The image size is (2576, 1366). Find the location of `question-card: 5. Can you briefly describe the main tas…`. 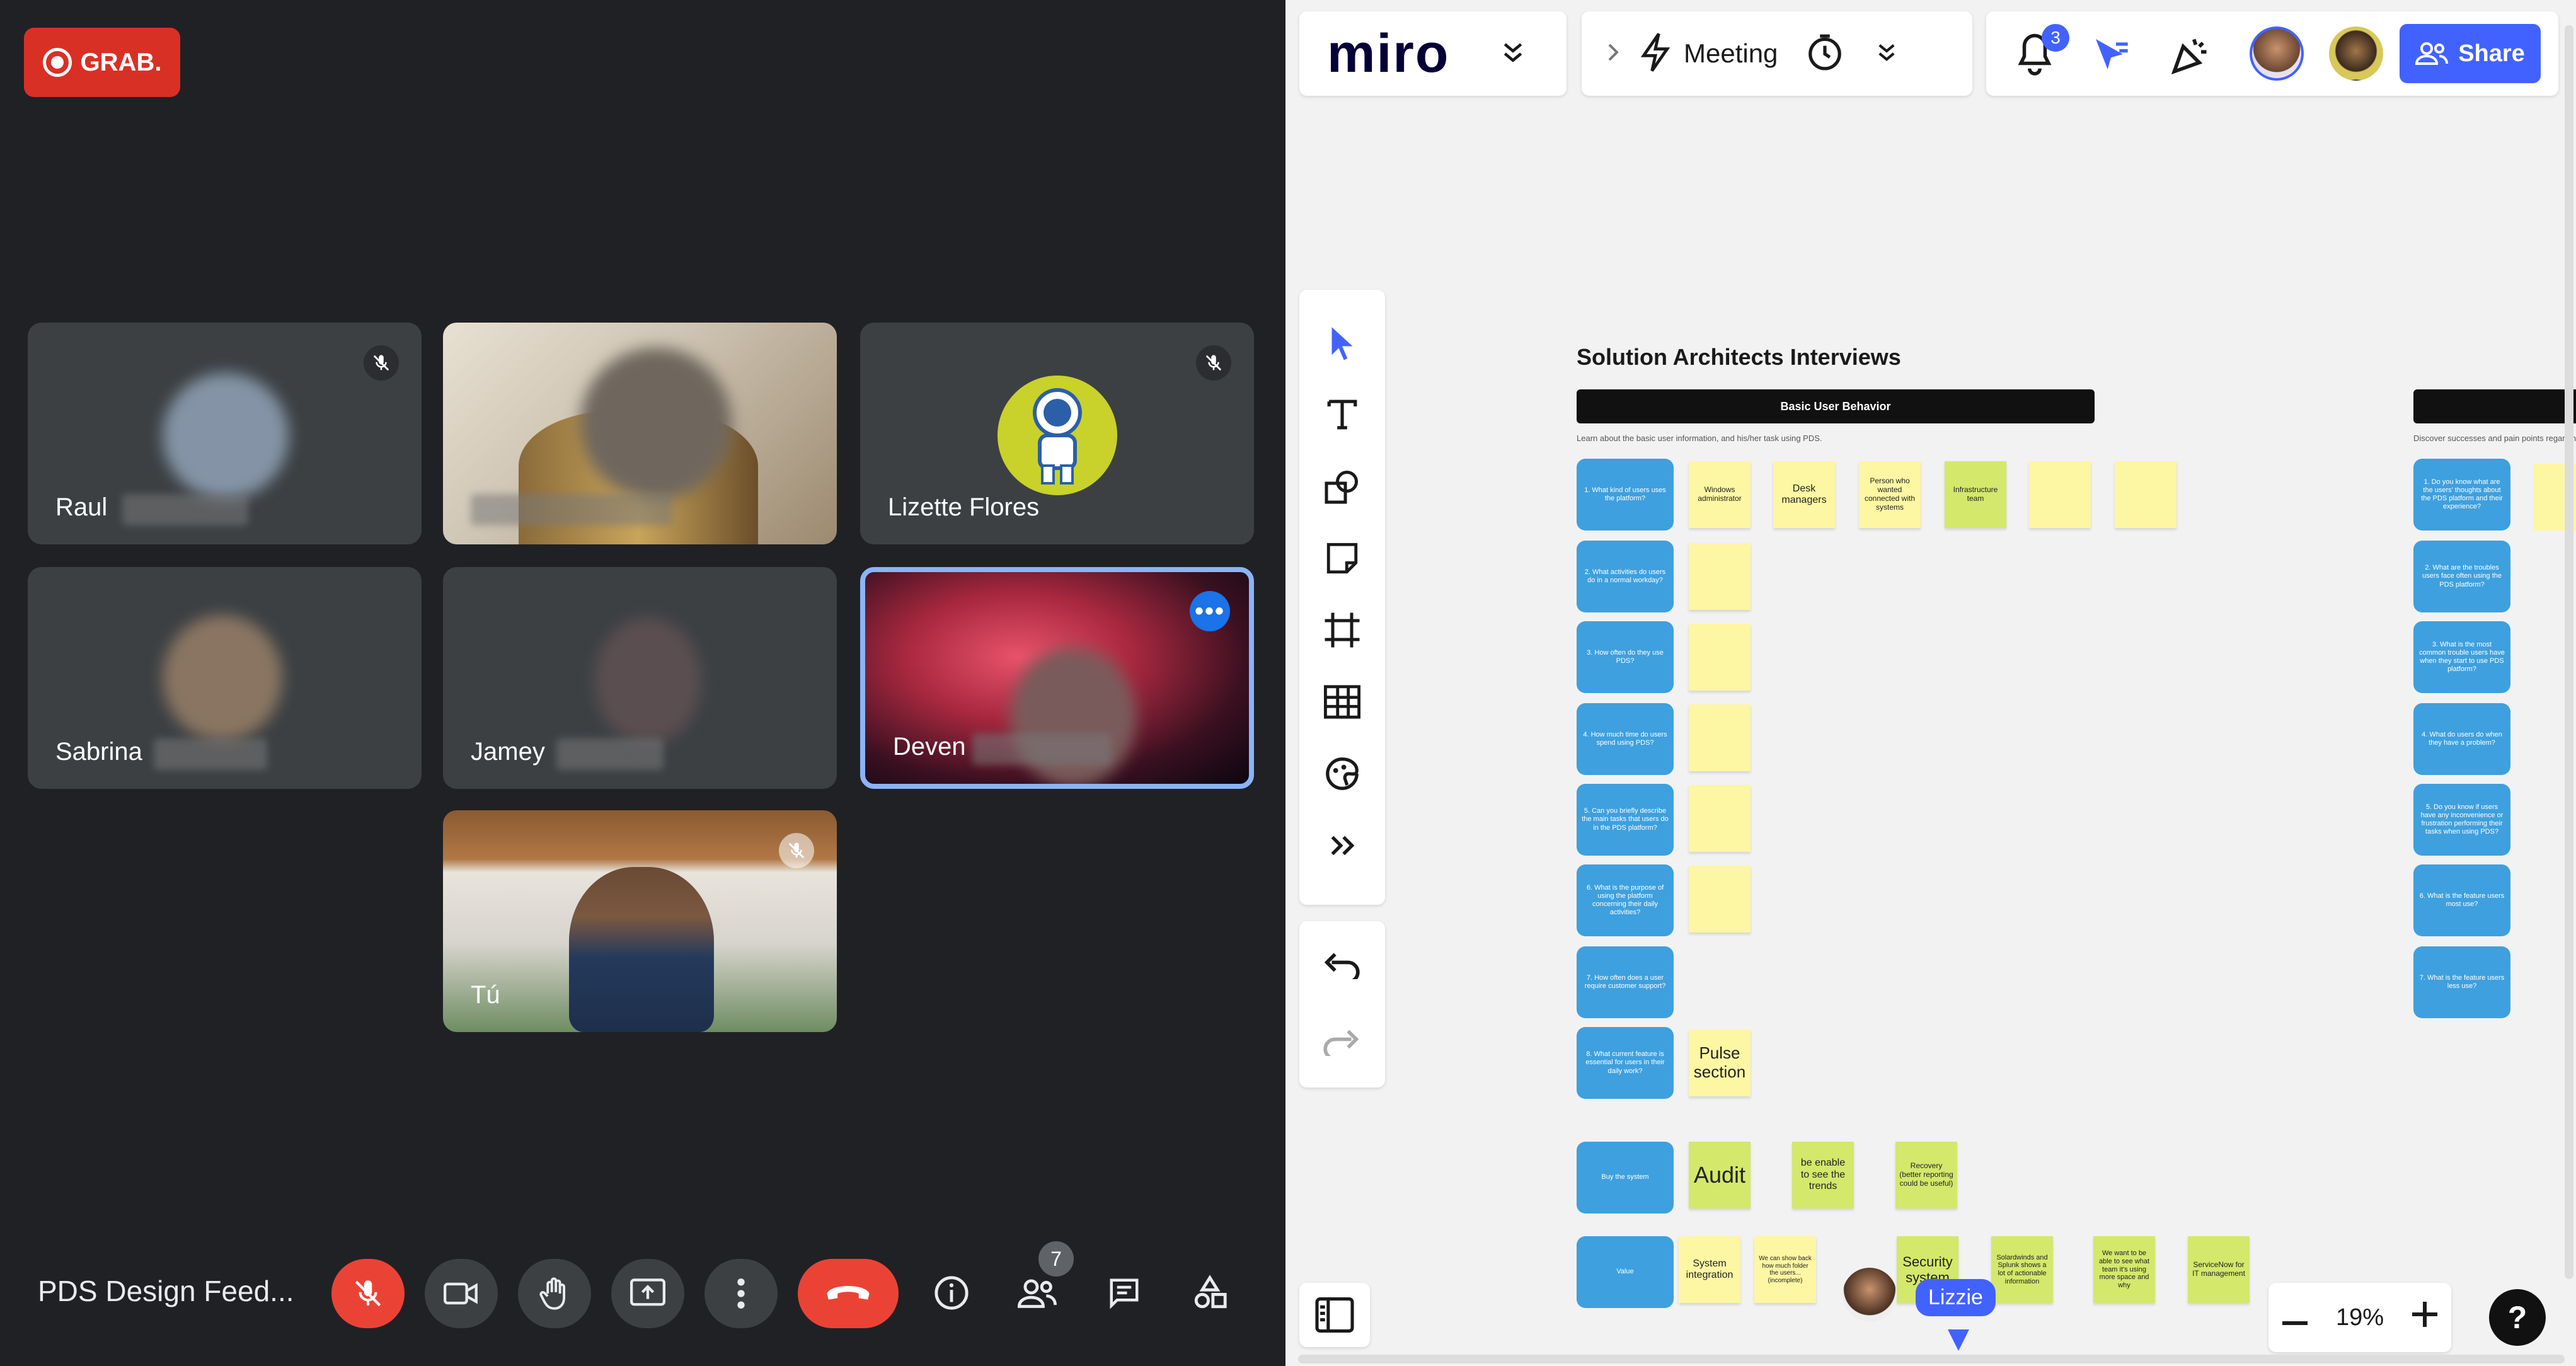

question-card: 5. Can you briefly describe the main tas… is located at coordinates (1625, 820).